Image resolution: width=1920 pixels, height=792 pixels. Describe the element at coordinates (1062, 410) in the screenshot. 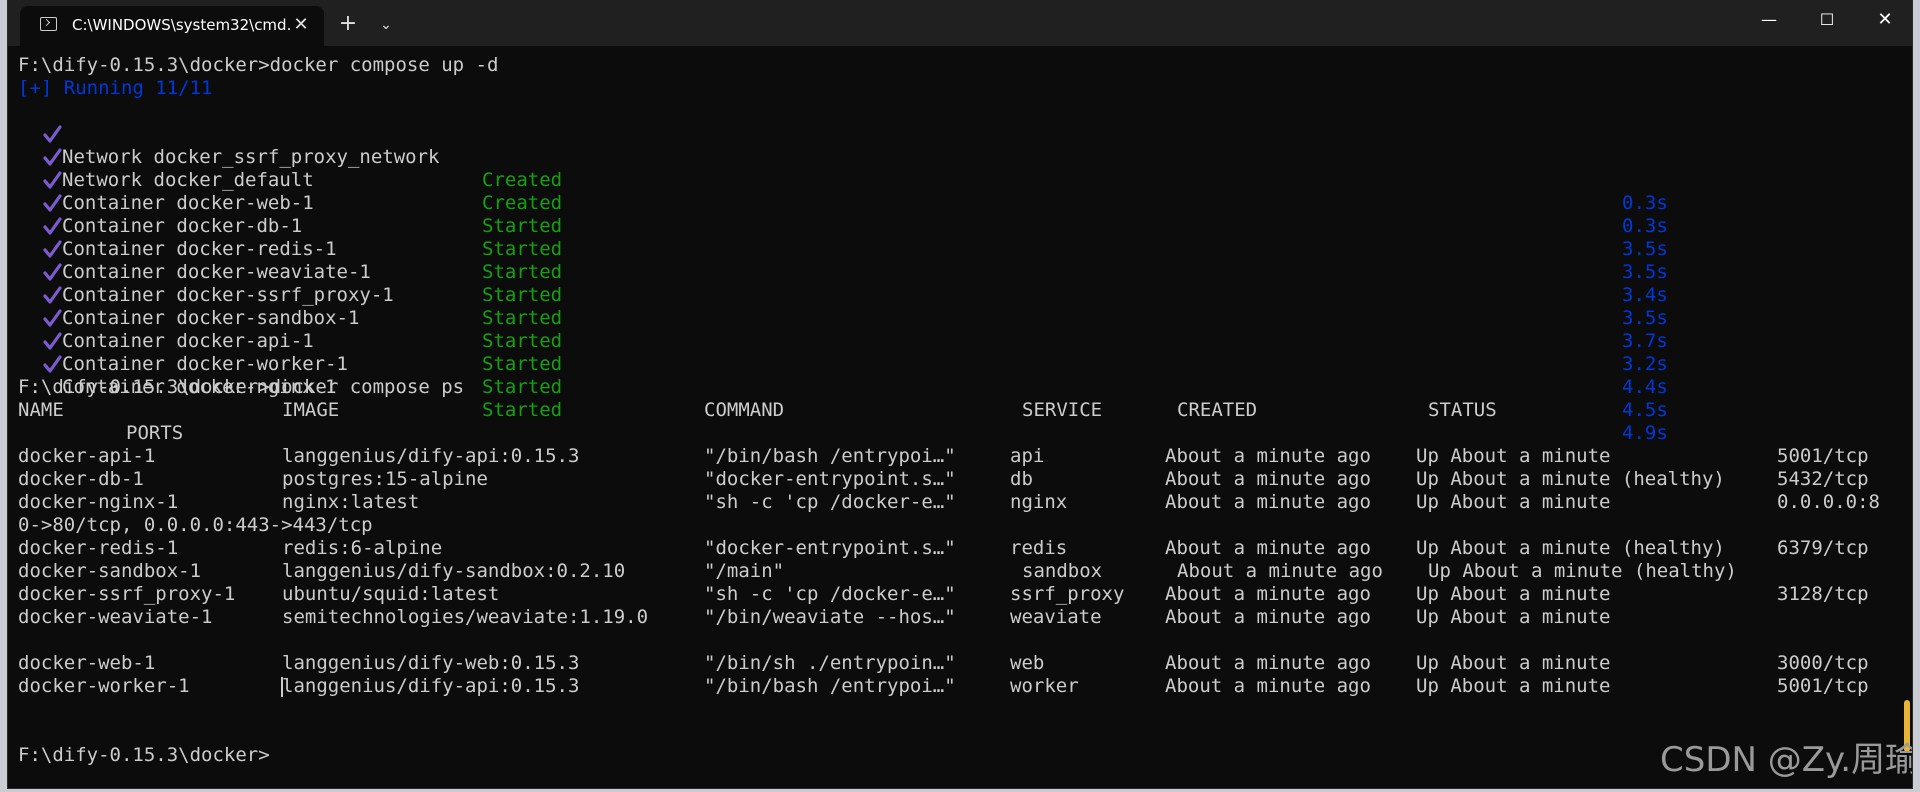

I see `header-service: SERVICE` at that location.